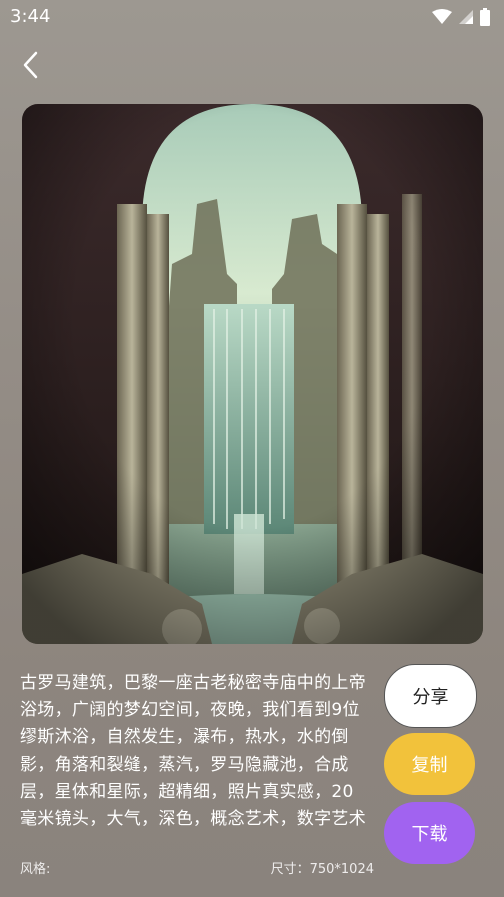 The width and height of the screenshot is (504, 897). I want to click on style-label: 风格:, so click(35, 869).